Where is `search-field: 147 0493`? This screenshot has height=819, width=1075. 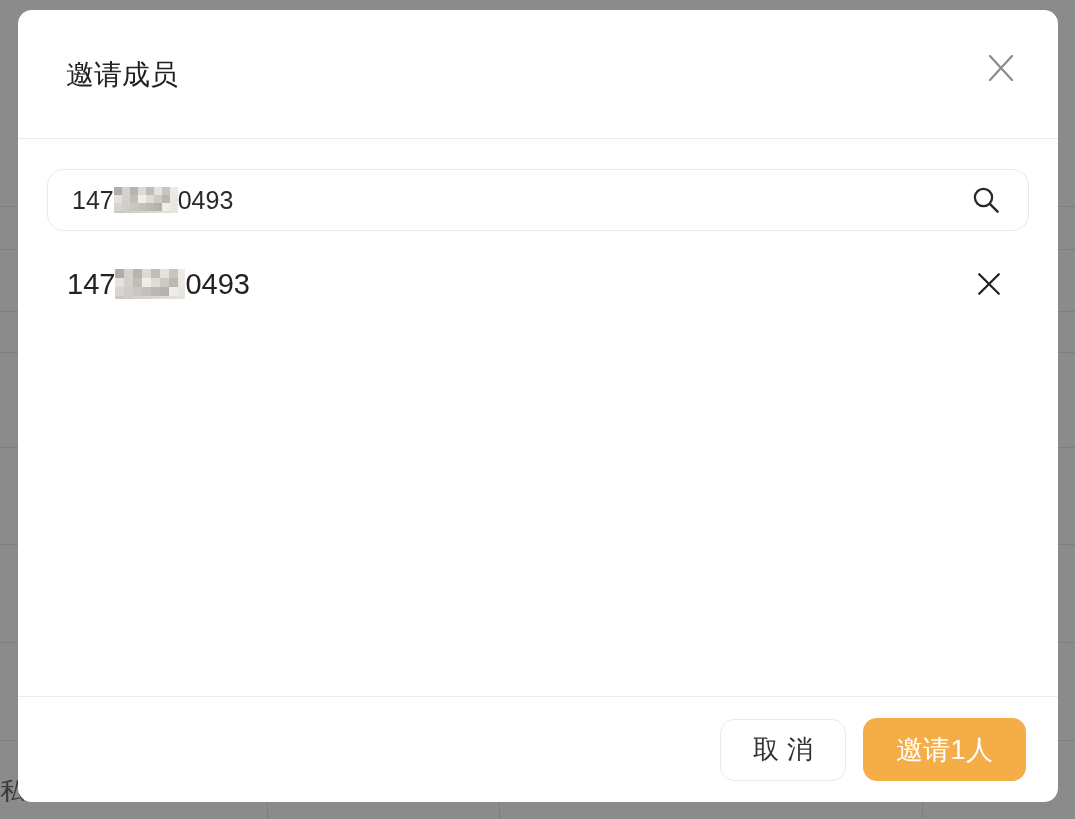 search-field: 147 0493 is located at coordinates (538, 200).